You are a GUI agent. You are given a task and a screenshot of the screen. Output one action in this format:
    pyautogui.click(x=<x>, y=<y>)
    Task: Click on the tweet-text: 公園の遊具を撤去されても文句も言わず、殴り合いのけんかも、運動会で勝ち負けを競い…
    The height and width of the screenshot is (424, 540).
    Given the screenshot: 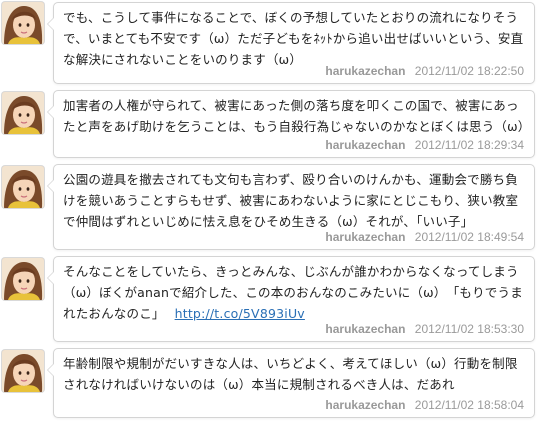 What is the action you would take?
    pyautogui.click(x=295, y=200)
    